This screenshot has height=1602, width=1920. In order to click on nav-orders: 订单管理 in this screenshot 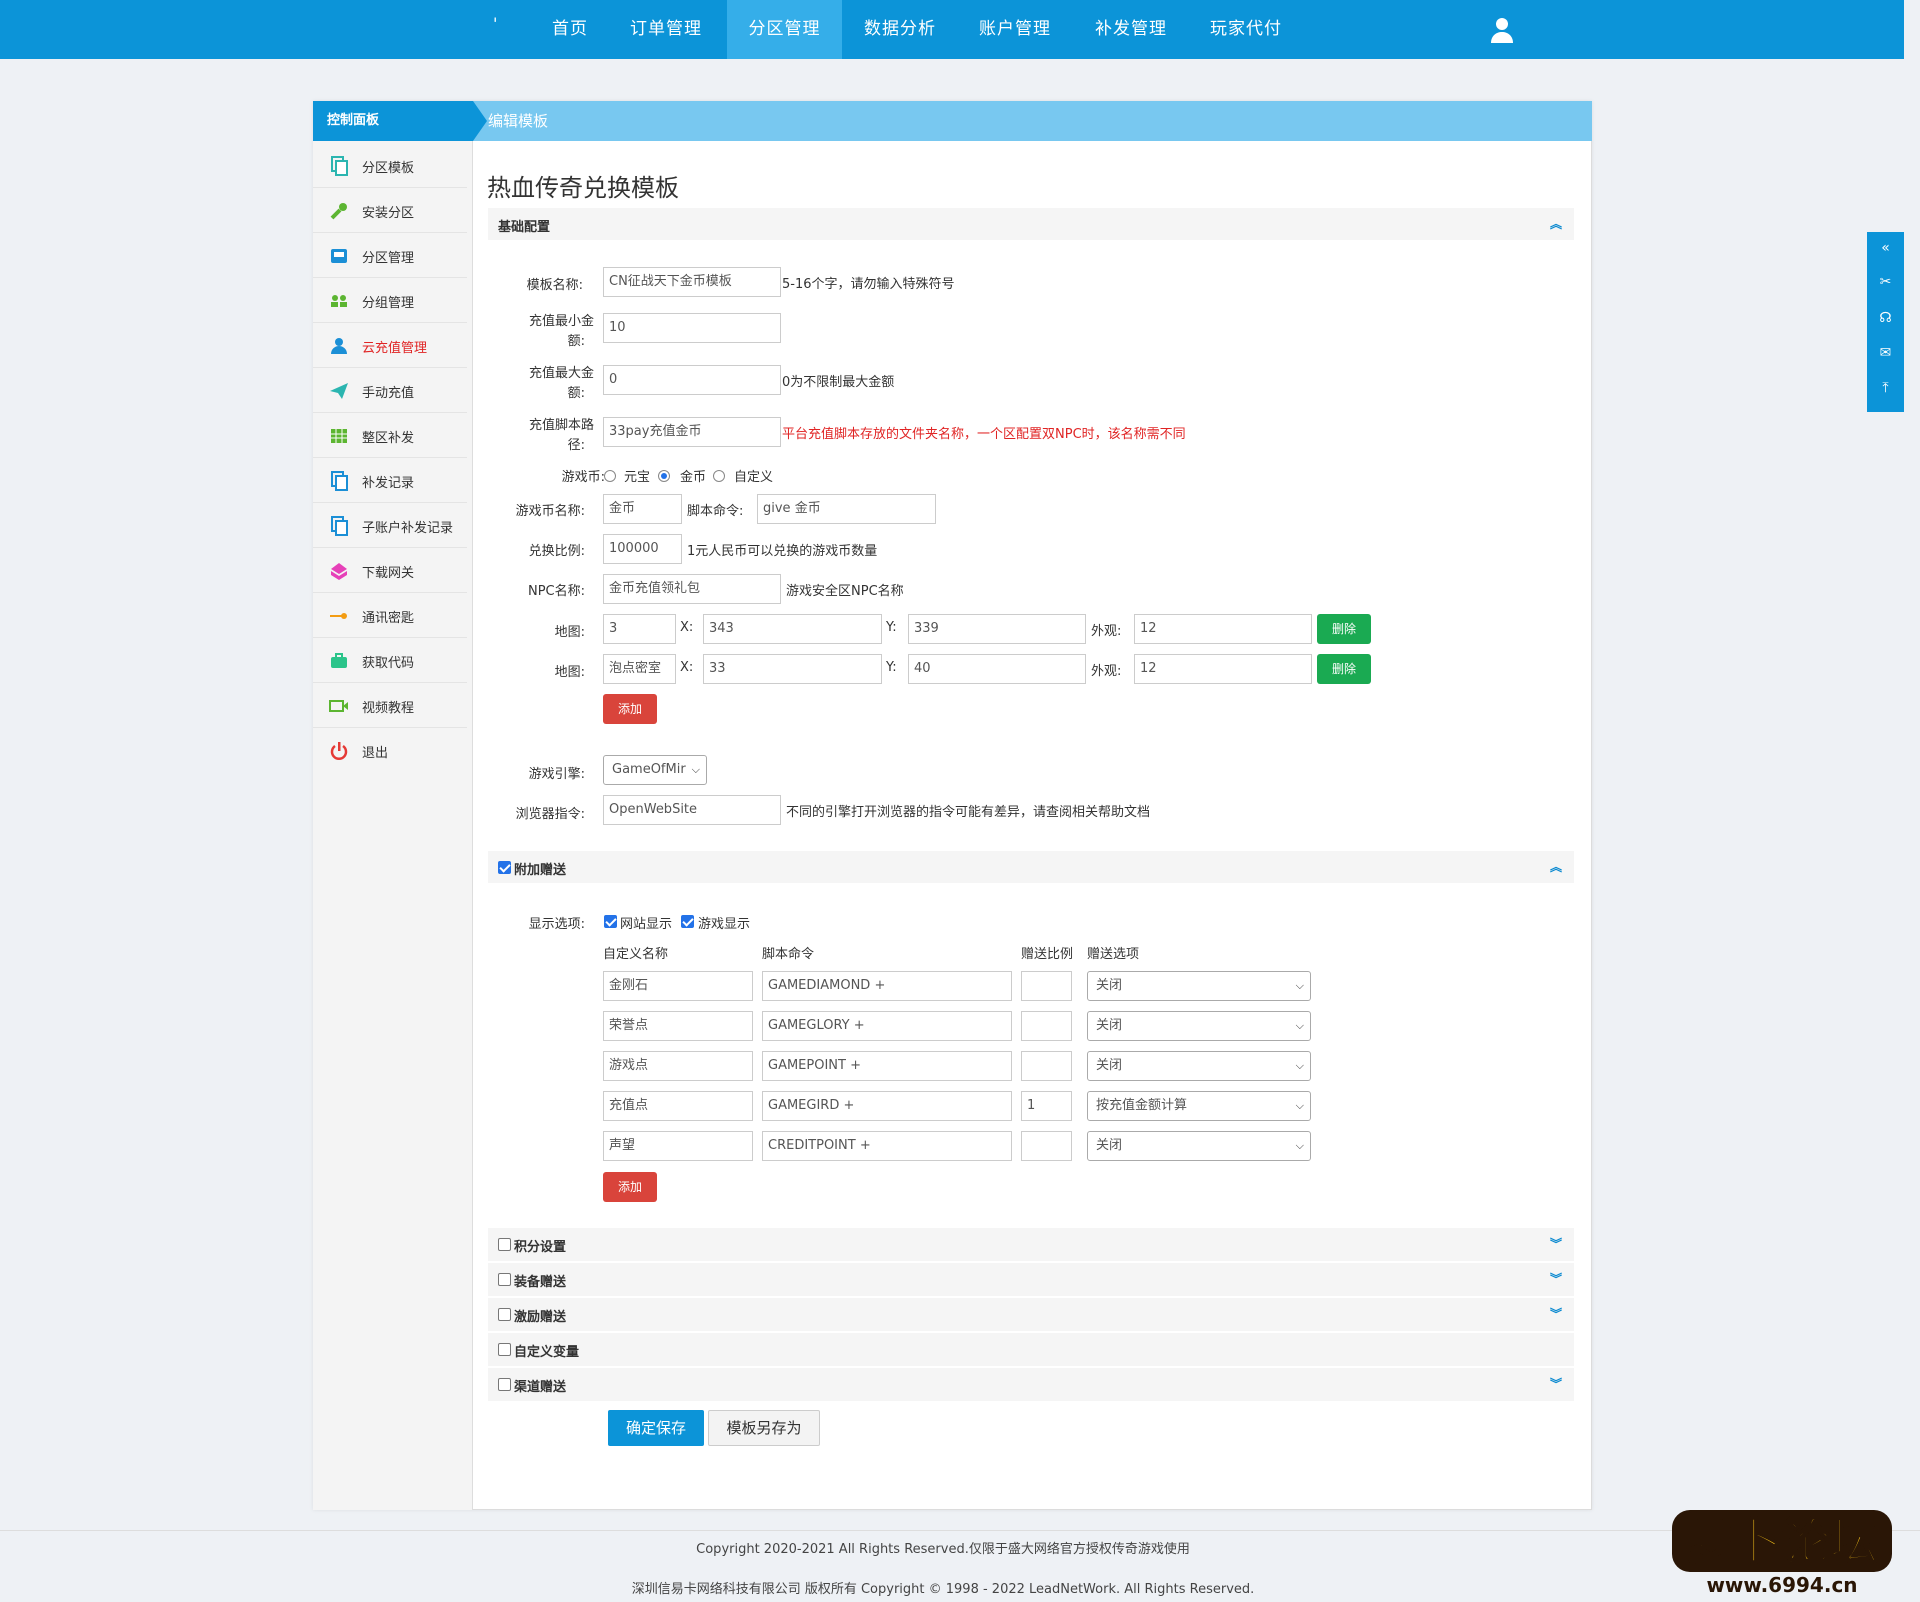, I will do `click(666, 29)`.